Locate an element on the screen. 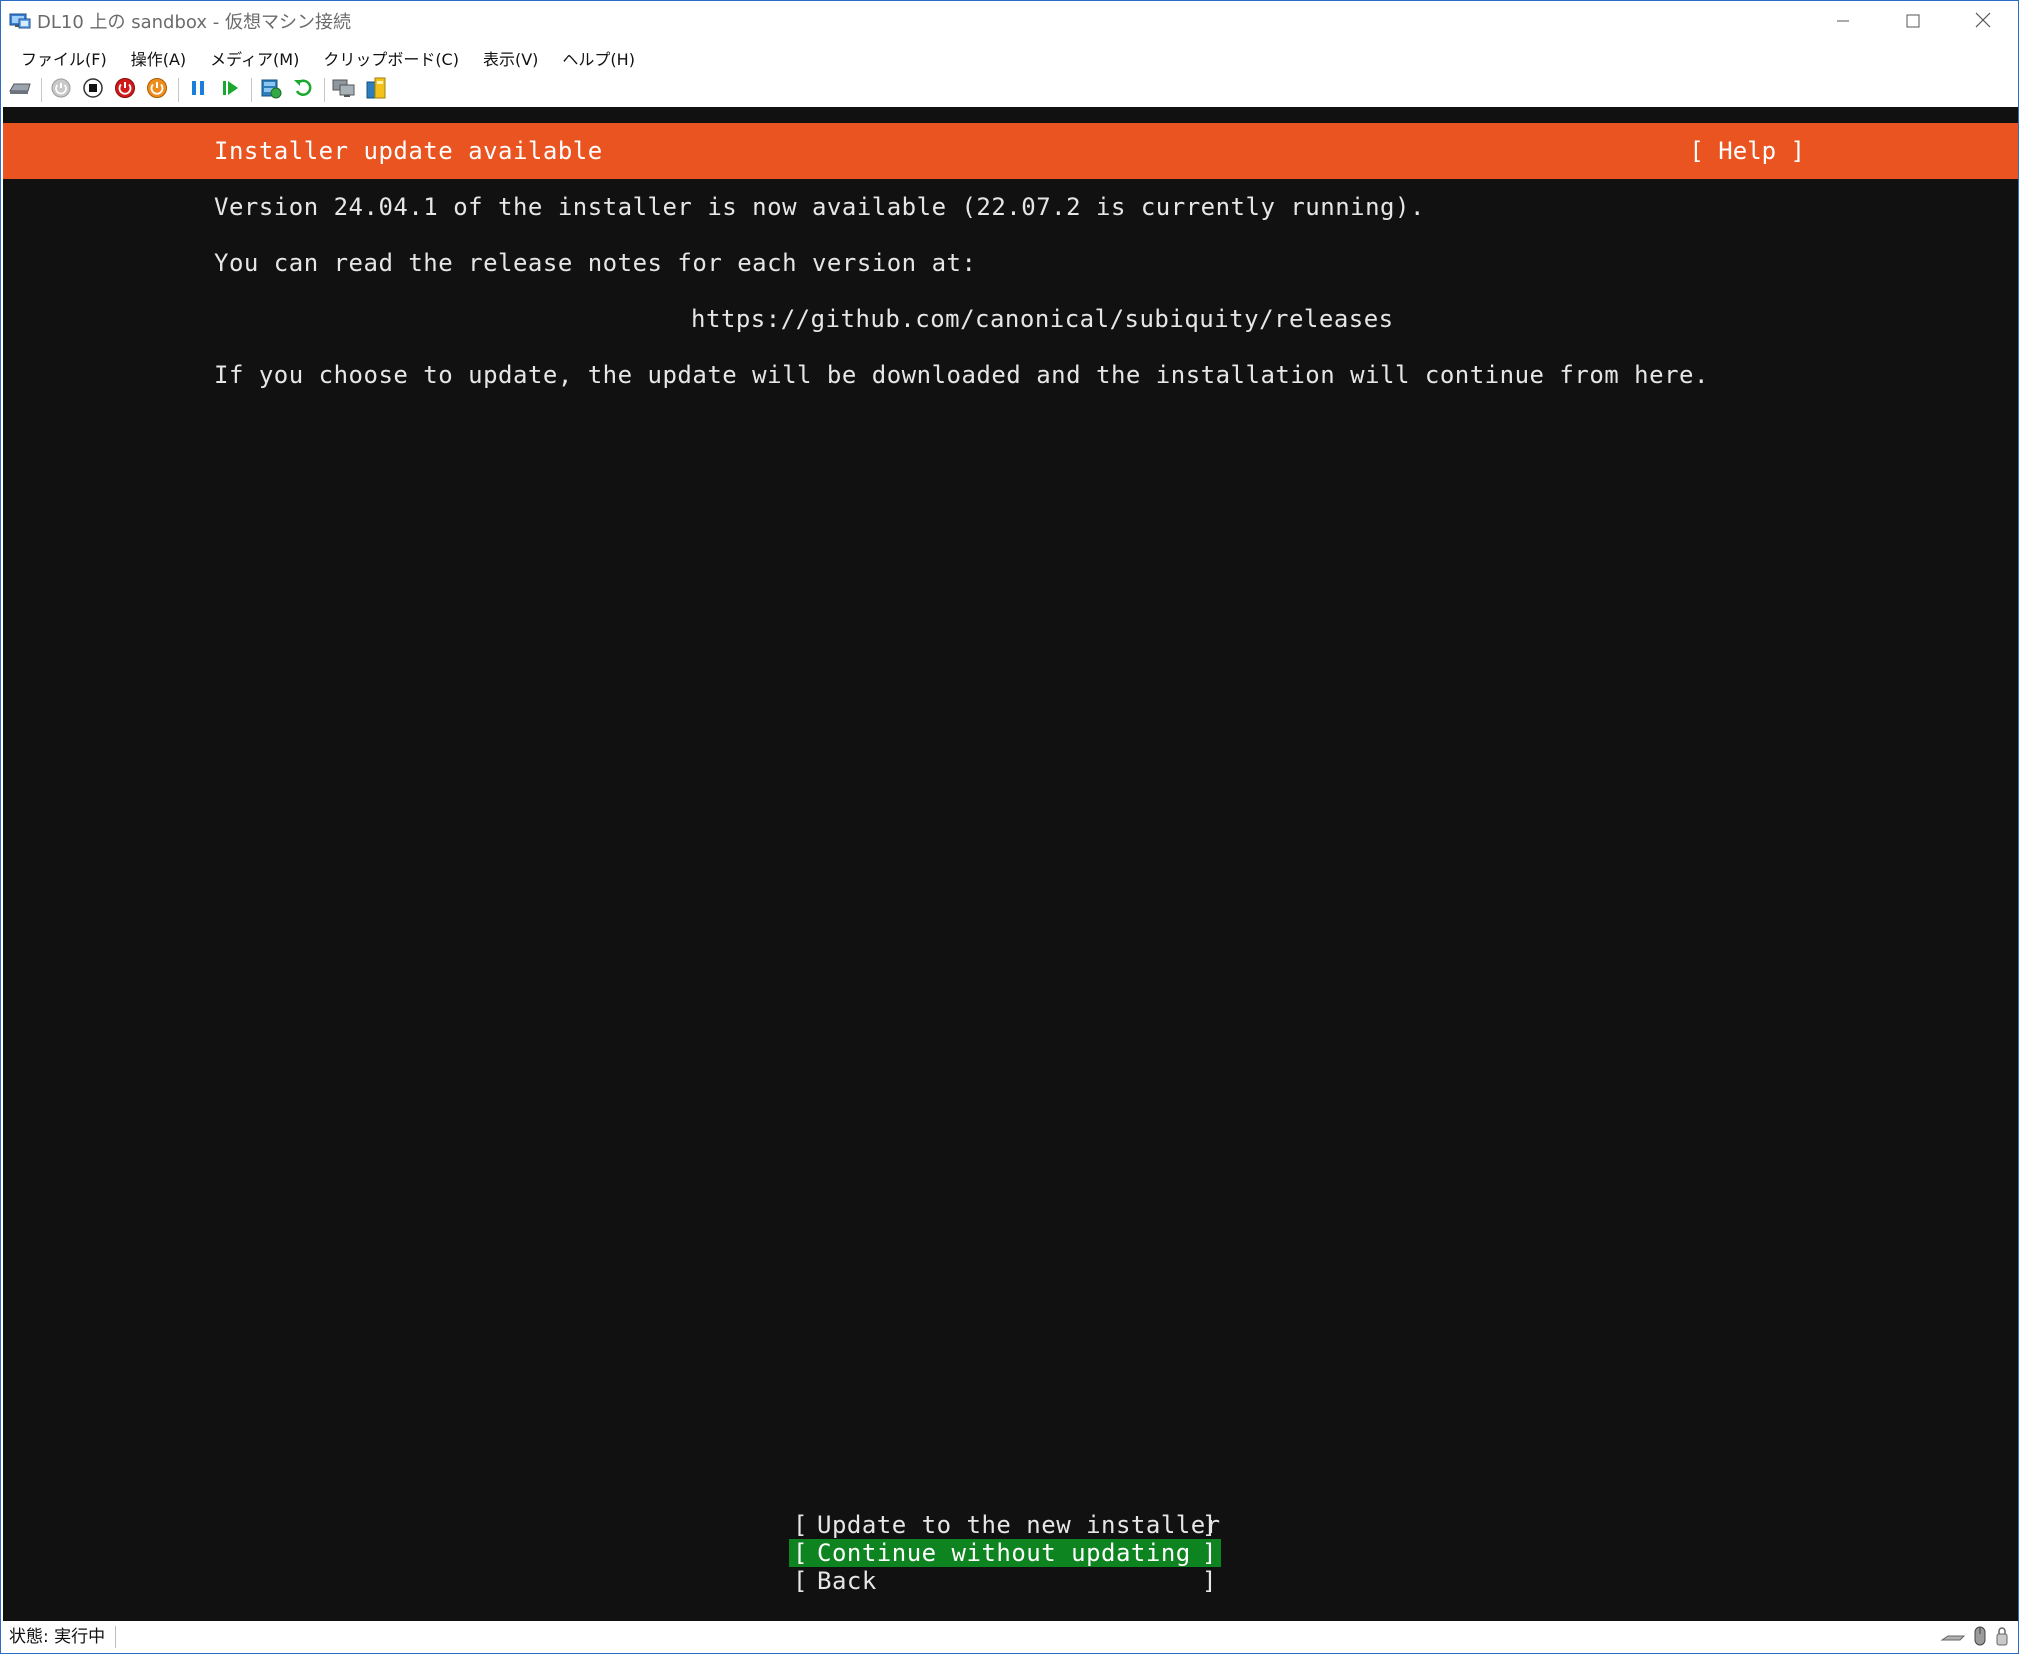 The image size is (2019, 1654). mouse-icon is located at coordinates (1980, 1636).